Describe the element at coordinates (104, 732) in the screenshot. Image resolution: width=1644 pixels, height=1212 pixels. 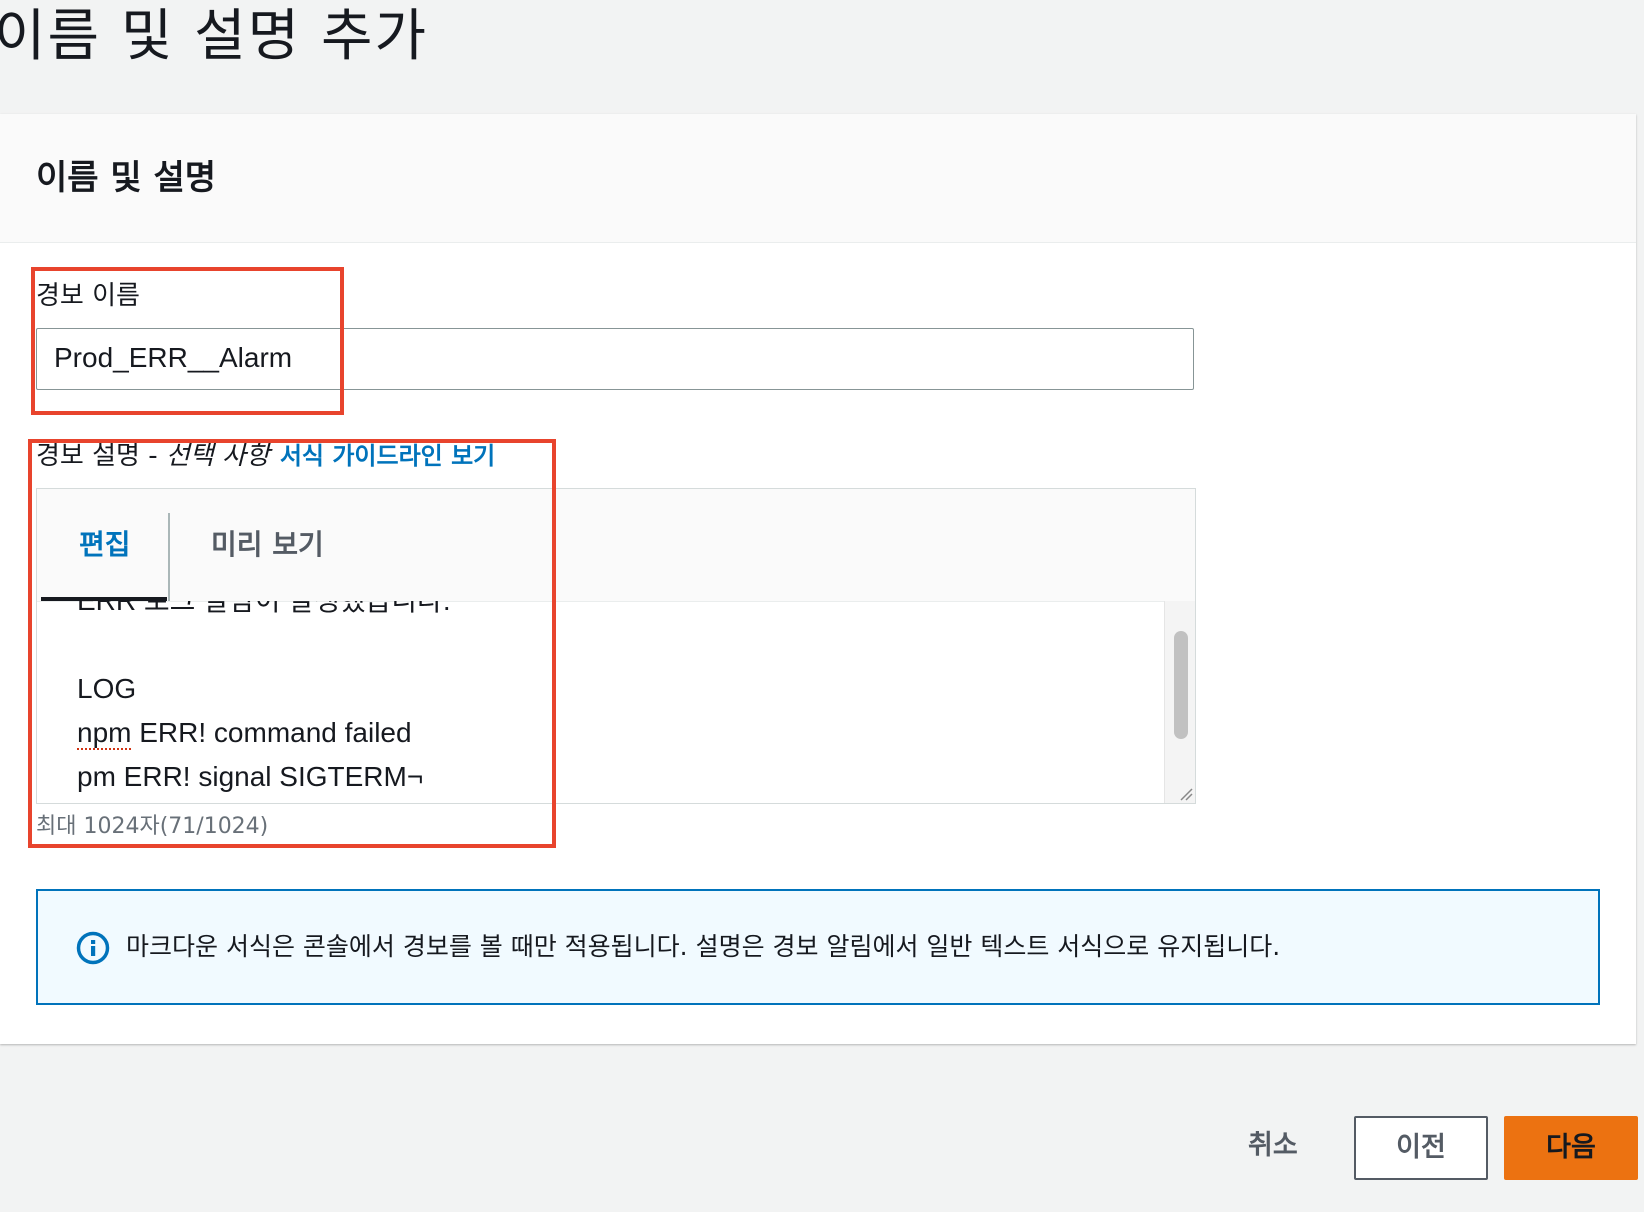
I see `spellcheck-word: npm` at that location.